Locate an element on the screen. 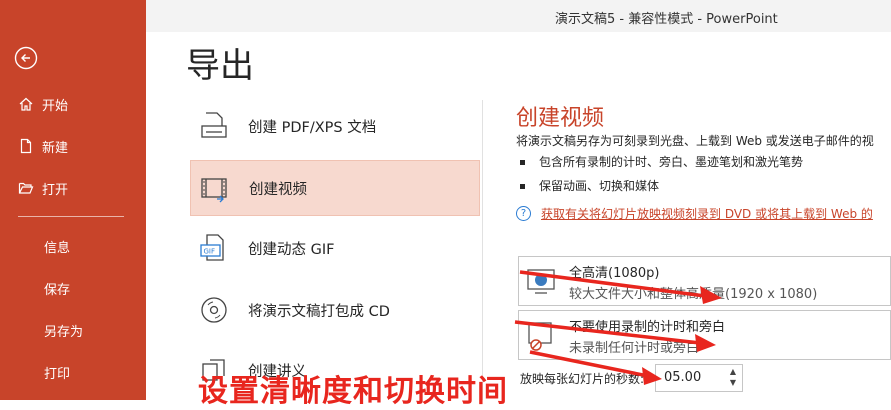  export-option-video: 创建视频 is located at coordinates (335, 188).